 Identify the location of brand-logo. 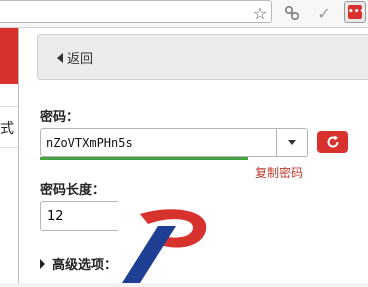
(168, 241).